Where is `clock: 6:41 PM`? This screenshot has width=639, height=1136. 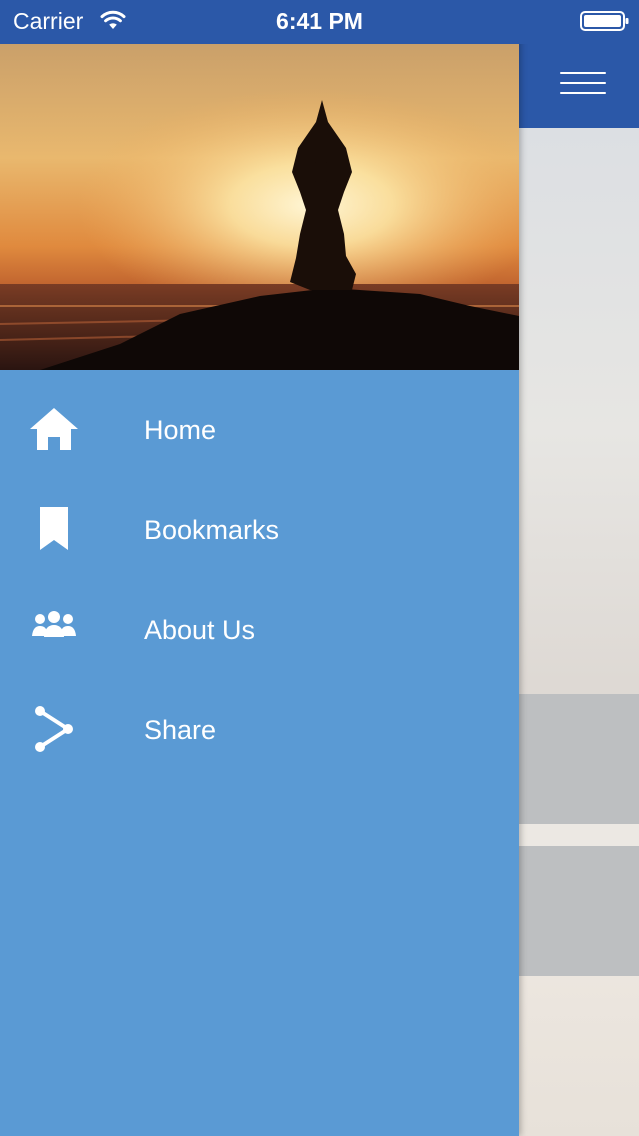
clock: 6:41 PM is located at coordinates (319, 21).